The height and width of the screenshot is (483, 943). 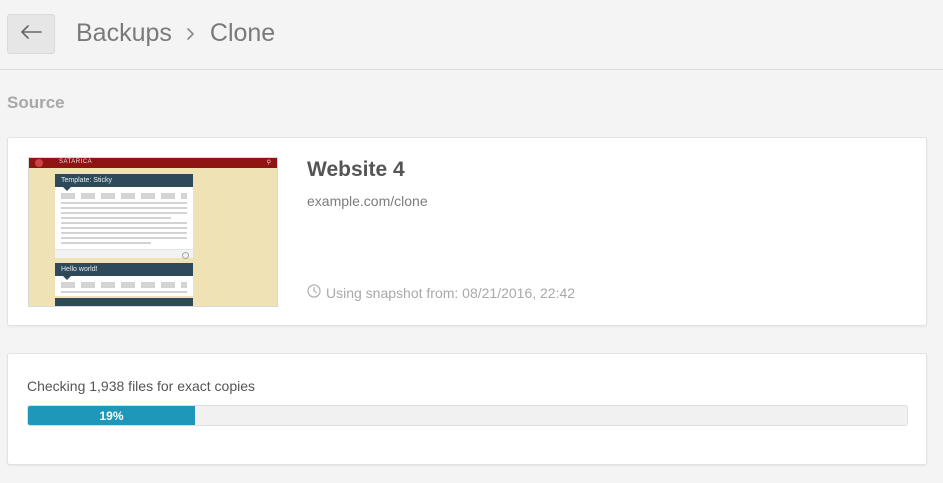 I want to click on thumbnail-post: Hello world!, so click(x=124, y=279).